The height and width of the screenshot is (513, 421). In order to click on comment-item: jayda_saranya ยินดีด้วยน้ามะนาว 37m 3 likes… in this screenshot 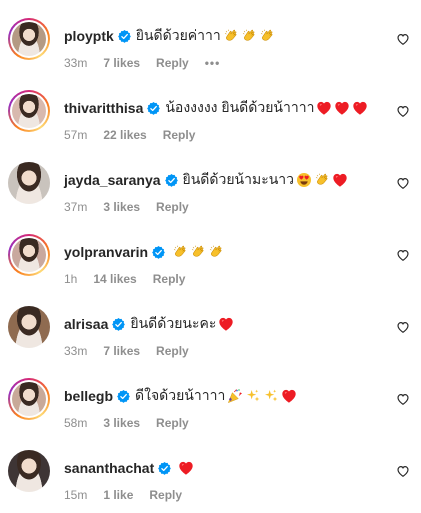, I will do `click(210, 198)`.